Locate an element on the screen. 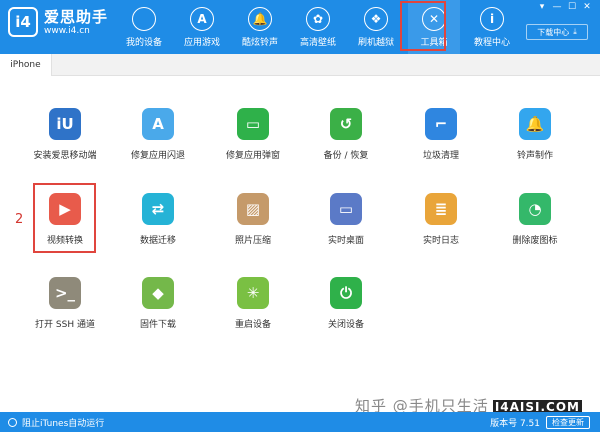 The width and height of the screenshot is (600, 432). tool-item: ▨ 照片压缩 is located at coordinates (253, 219).